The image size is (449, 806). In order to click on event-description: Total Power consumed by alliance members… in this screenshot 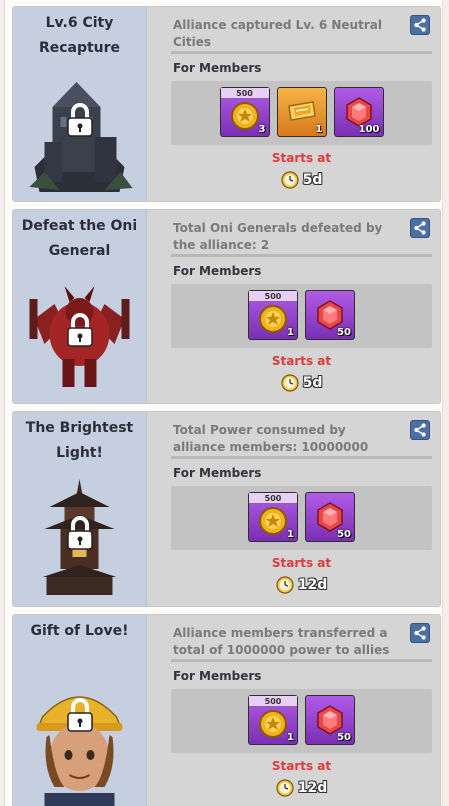, I will do `click(271, 438)`.